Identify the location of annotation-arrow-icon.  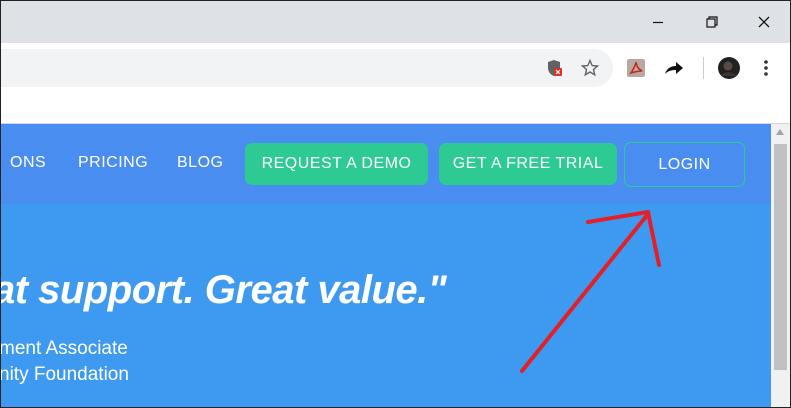
(590, 291).